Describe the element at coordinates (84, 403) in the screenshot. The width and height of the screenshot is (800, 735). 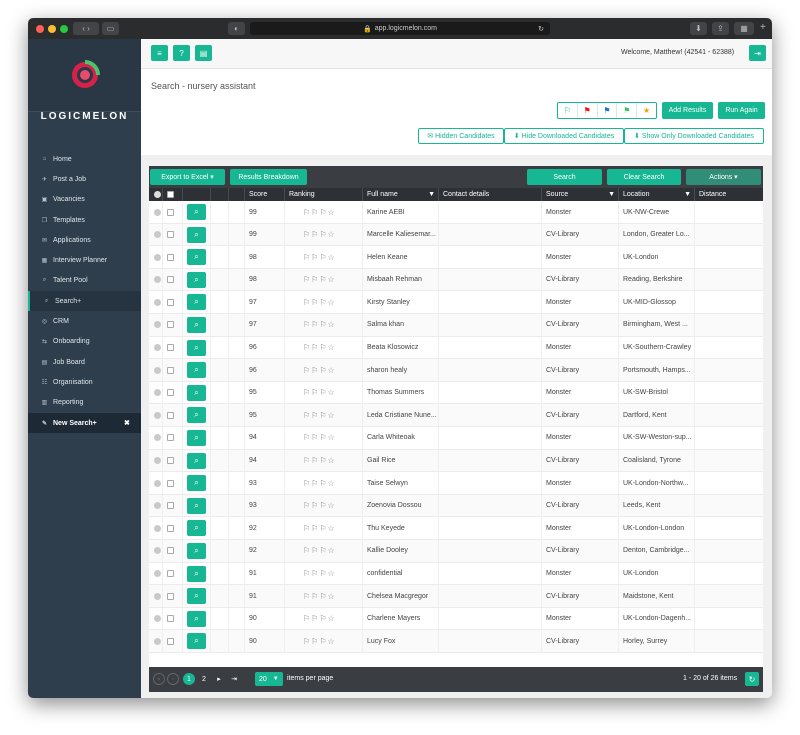
I see `sidebar-item-reporting: ▥ Reporting` at that location.